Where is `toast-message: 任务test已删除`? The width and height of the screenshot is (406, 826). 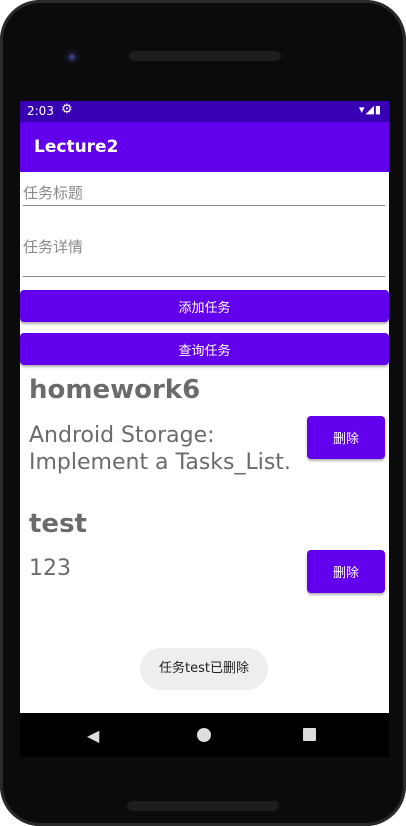
toast-message: 任务test已删除 is located at coordinates (204, 669).